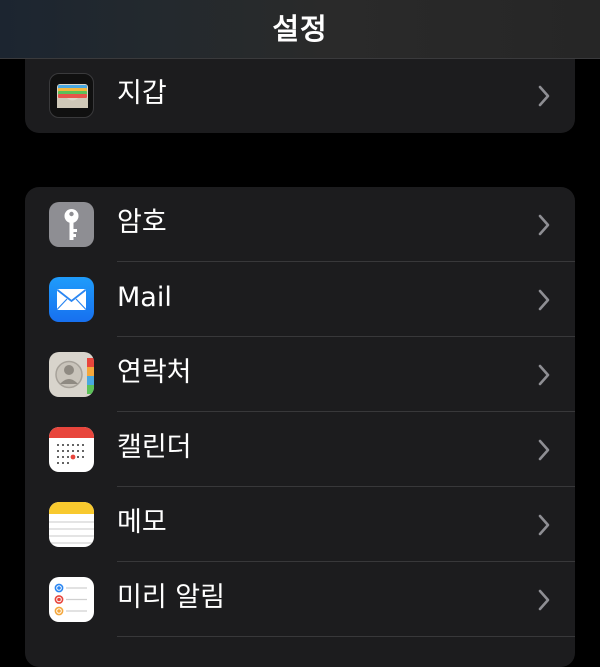  I want to click on row-separator, so click(346, 636).